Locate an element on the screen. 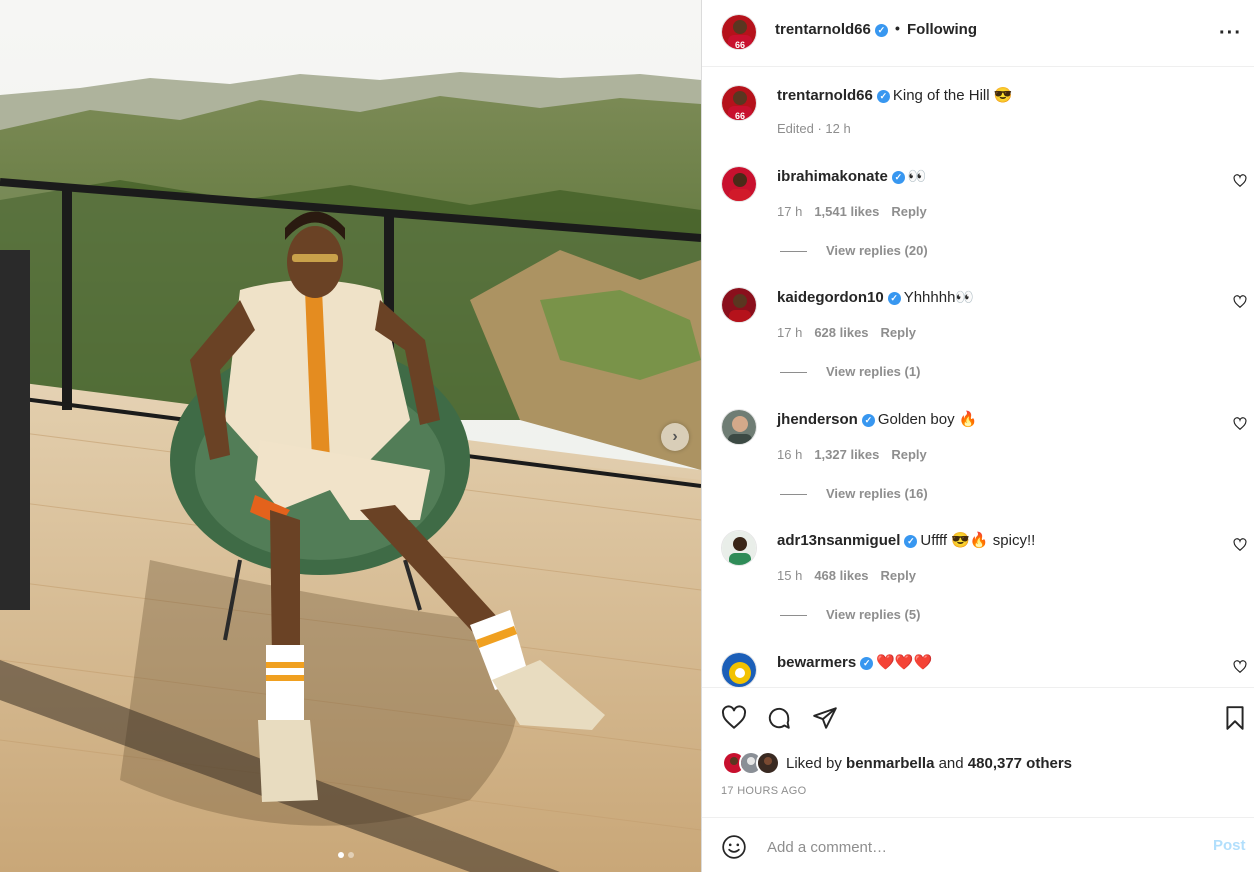  add-comment-bar: Post is located at coordinates (978, 844).